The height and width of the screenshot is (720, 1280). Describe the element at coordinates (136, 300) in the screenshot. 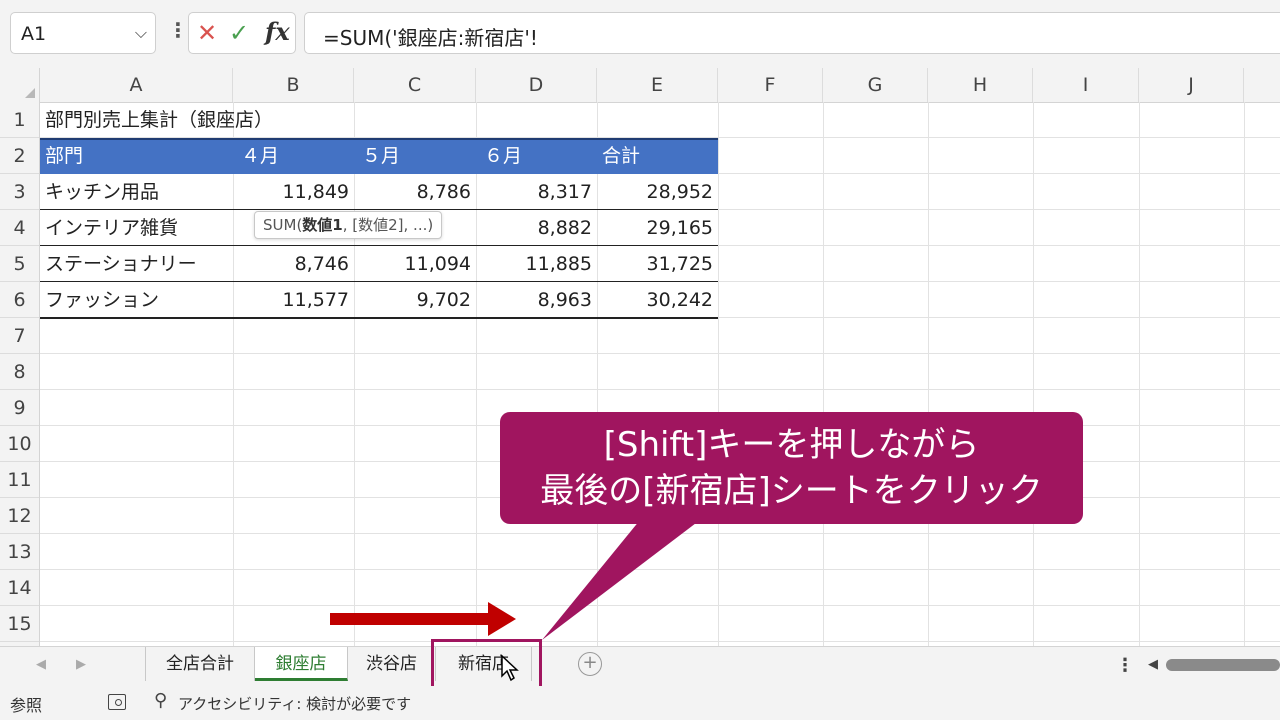

I see `table-cell: ファッション` at that location.